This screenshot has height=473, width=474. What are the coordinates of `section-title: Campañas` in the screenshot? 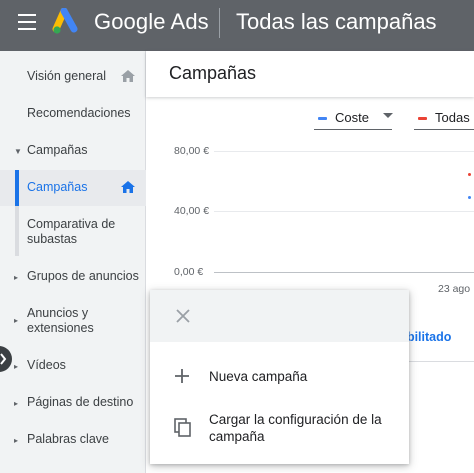 It's located at (213, 73).